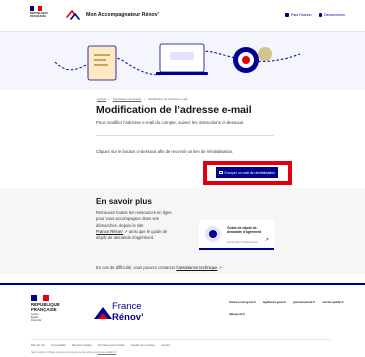 This screenshot has height=357, width=365. What do you see at coordinates (38, 345) in the screenshot?
I see `footer-bottom-link: Plan du site` at bounding box center [38, 345].